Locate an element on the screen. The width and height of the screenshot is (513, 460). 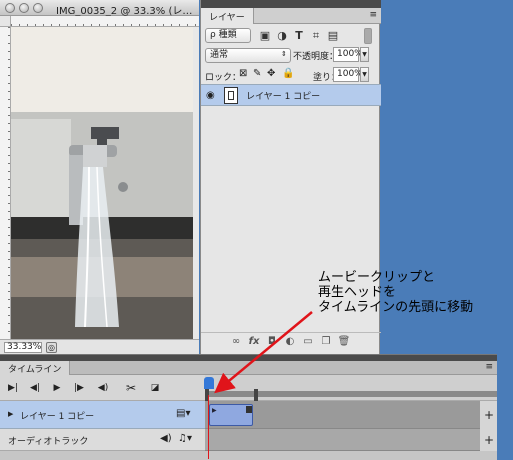
video-layer-thumbnail is located at coordinates (231, 95).